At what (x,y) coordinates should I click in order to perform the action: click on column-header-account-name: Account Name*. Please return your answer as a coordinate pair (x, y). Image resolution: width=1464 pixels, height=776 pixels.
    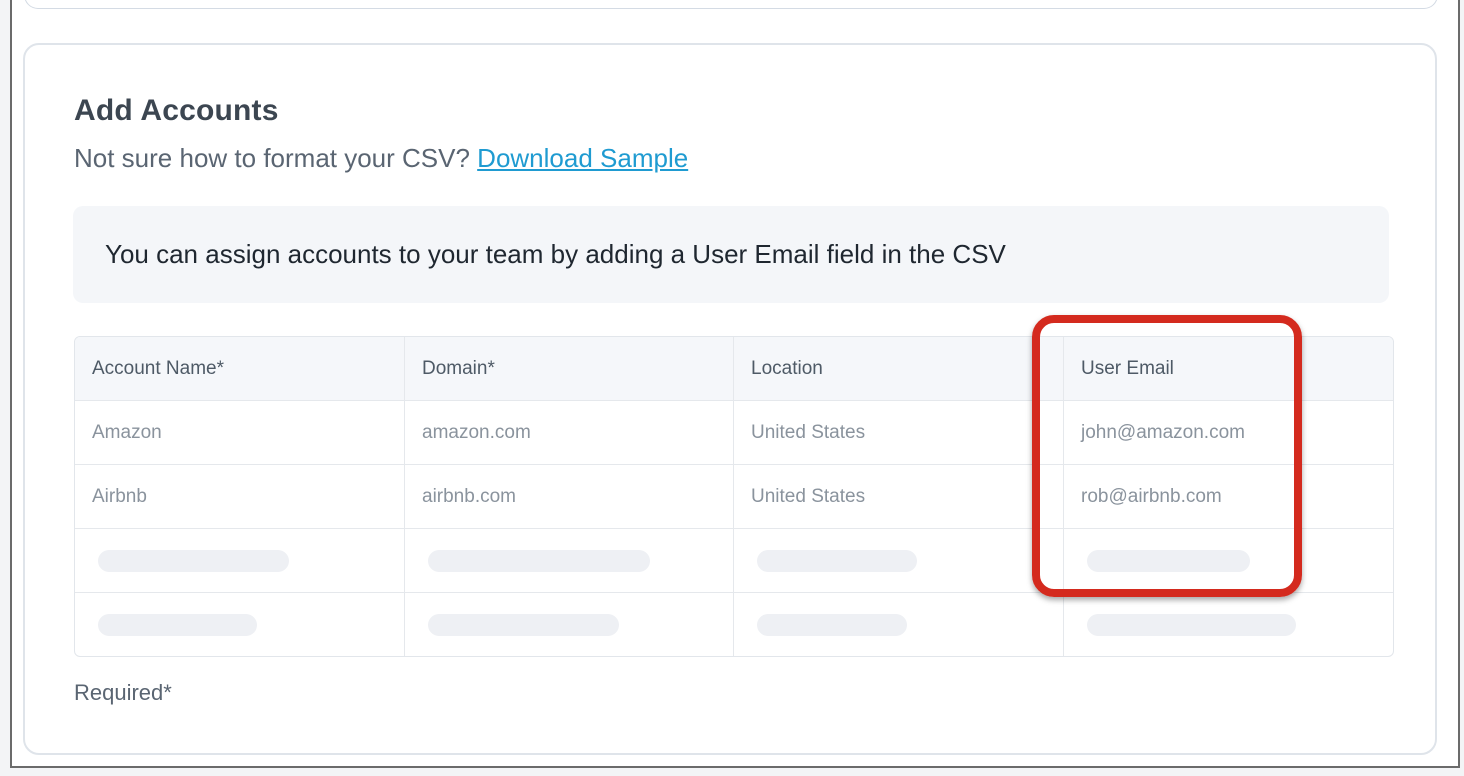
    Looking at the image, I should click on (240, 369).